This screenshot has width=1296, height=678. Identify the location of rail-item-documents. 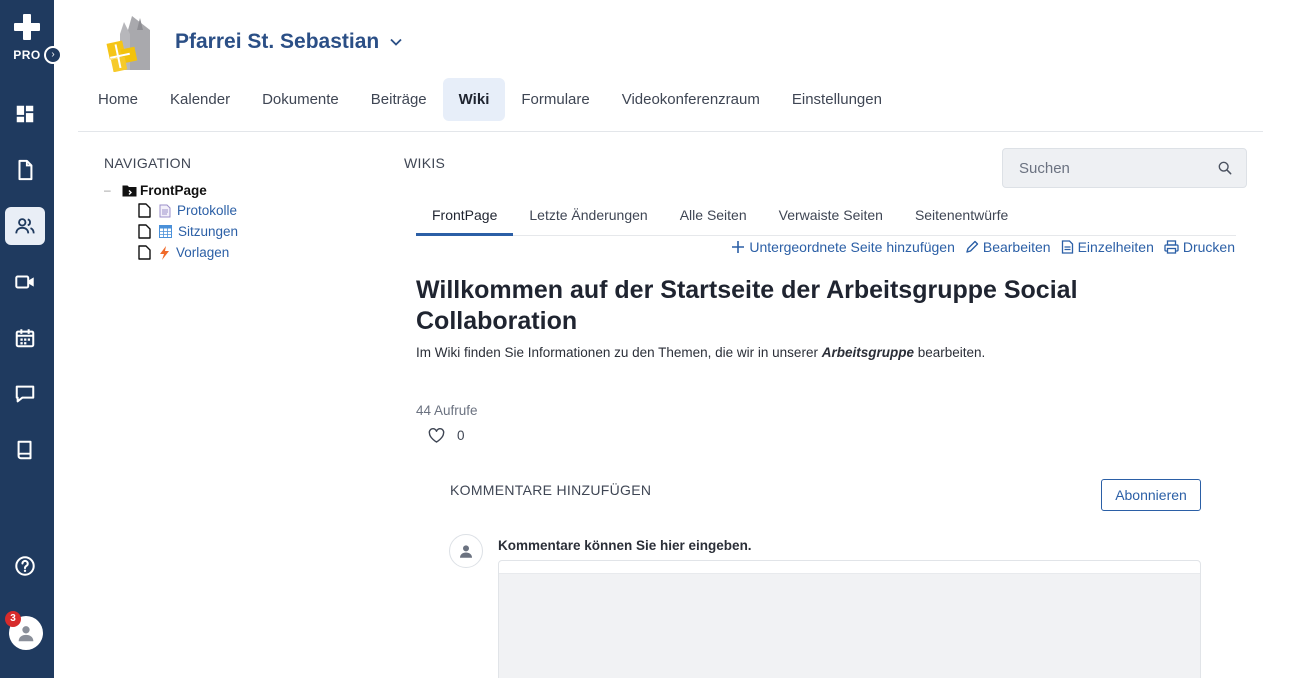
(25, 170).